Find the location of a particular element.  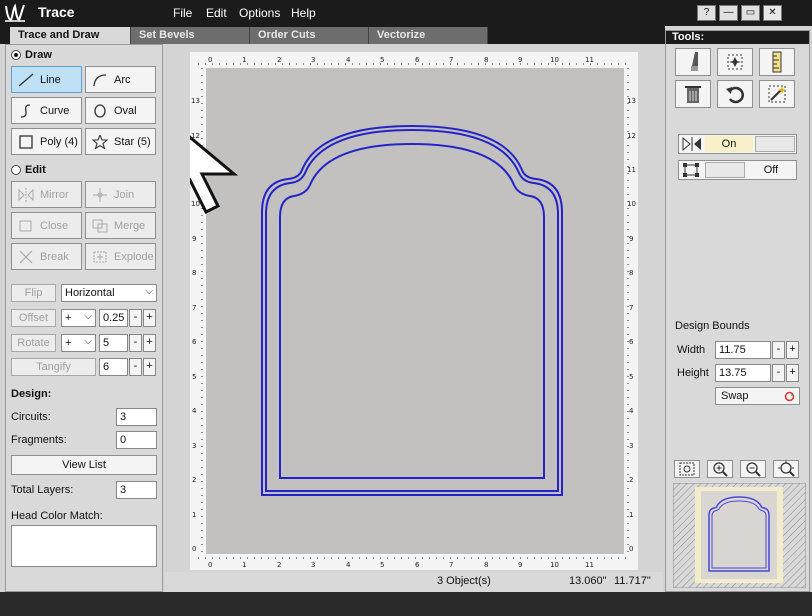

flip-direction-value: Horizontal is located at coordinates (90, 293).